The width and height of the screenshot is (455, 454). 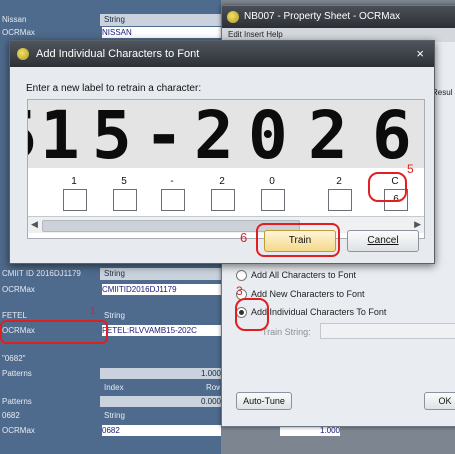 I want to click on annotation-number: 6, so click(x=244, y=237).